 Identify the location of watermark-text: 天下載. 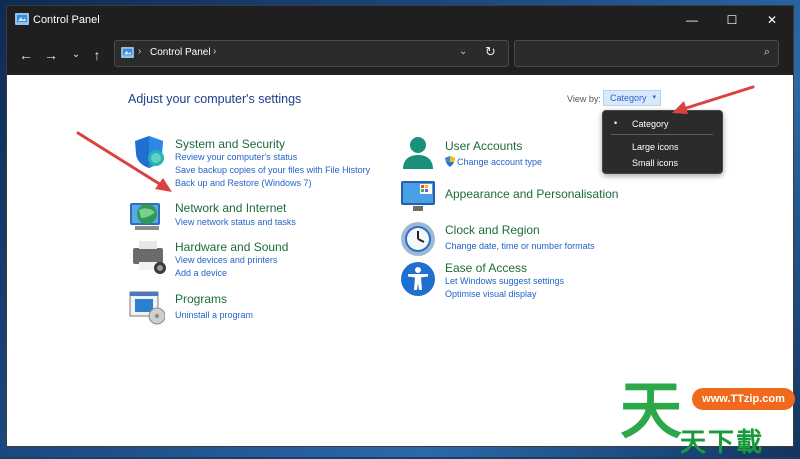
(722, 443).